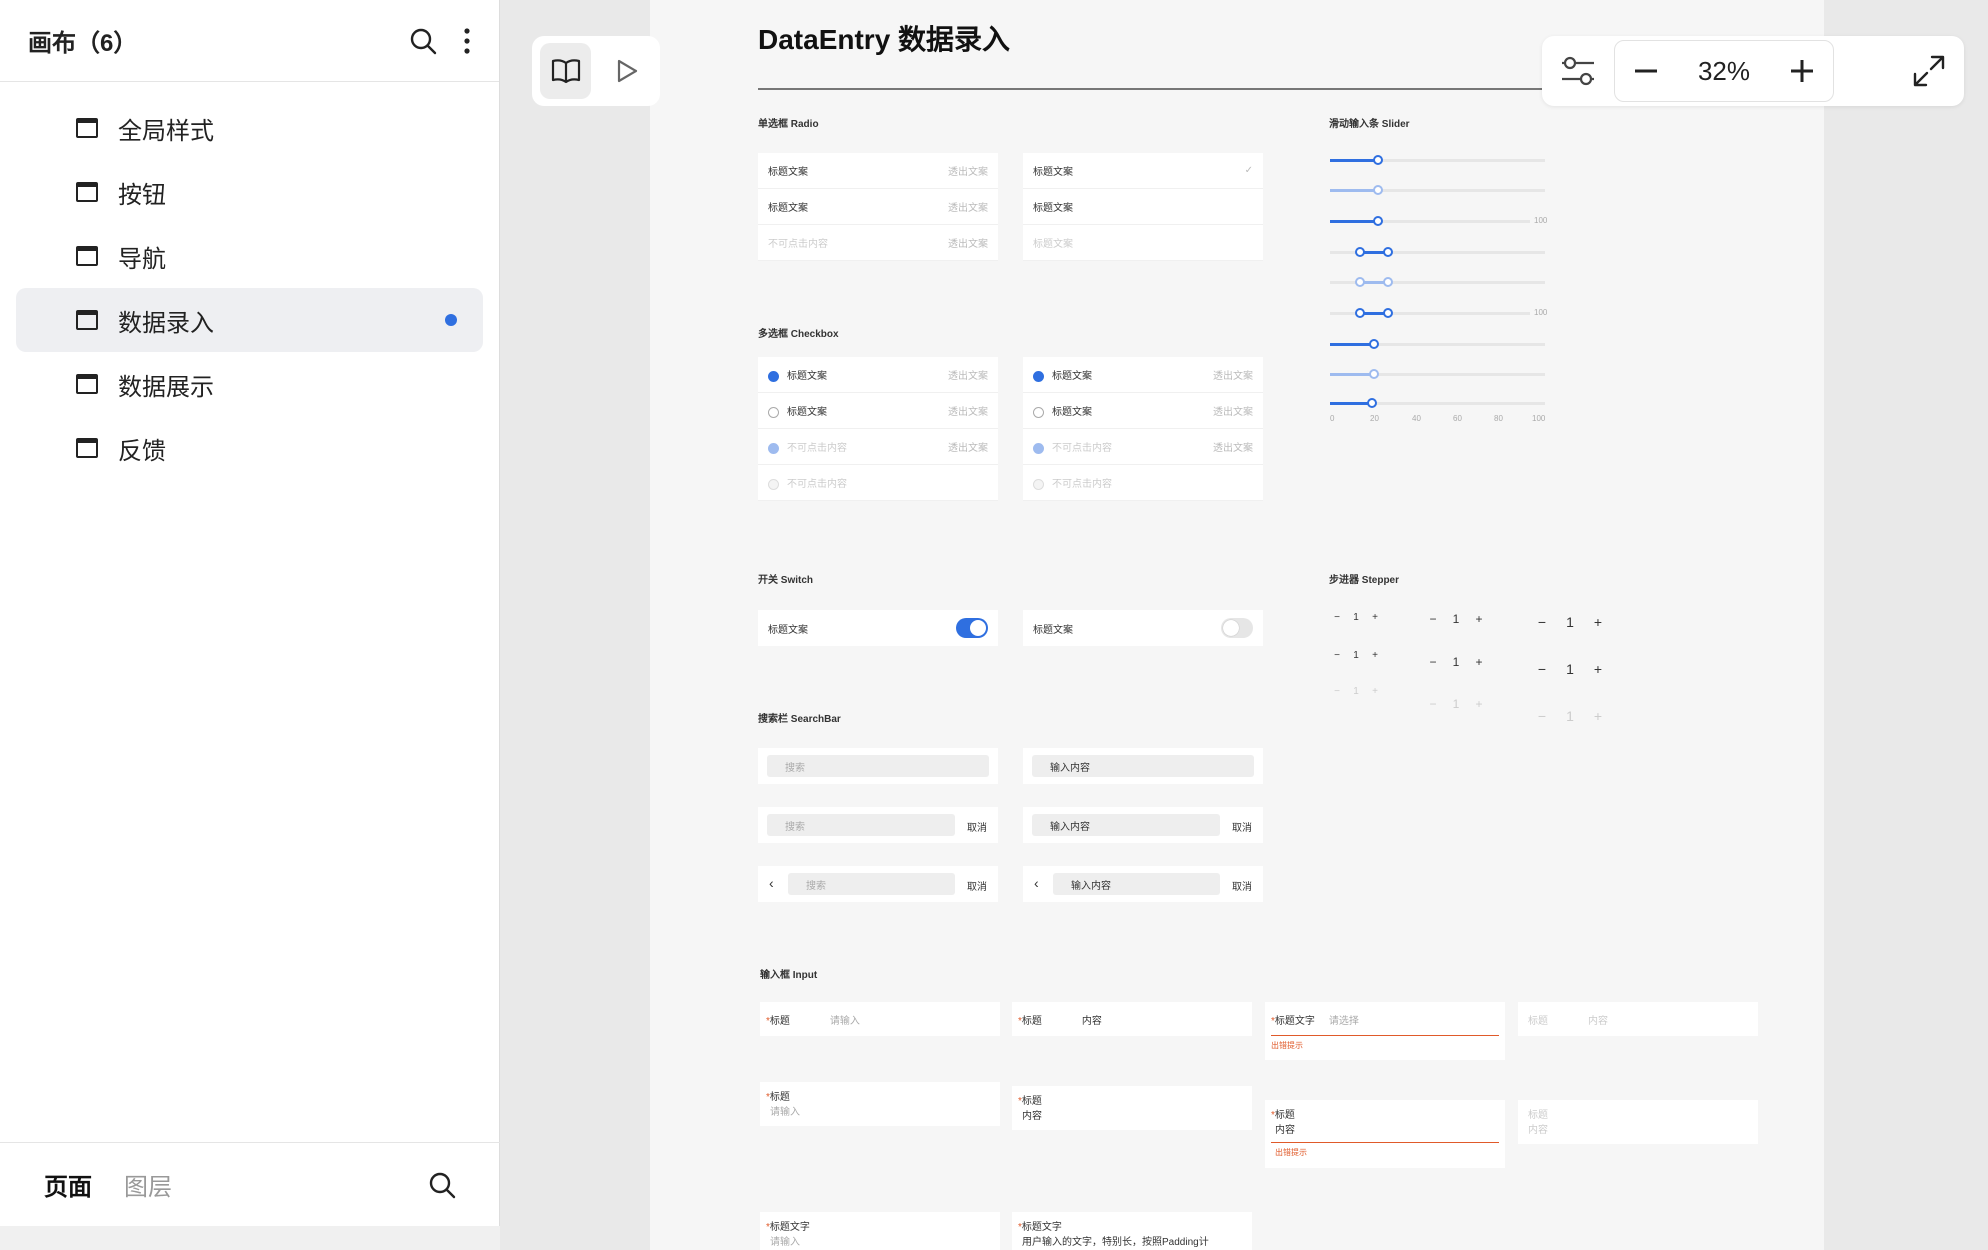 The image size is (1988, 1250). I want to click on slider-tick: 20, so click(1374, 418).